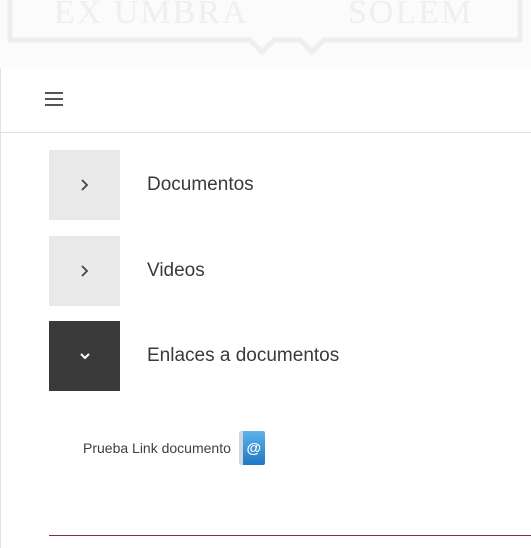  What do you see at coordinates (265, 29) in the screenshot?
I see `seal-banner: EX UMBRA SOLEM` at bounding box center [265, 29].